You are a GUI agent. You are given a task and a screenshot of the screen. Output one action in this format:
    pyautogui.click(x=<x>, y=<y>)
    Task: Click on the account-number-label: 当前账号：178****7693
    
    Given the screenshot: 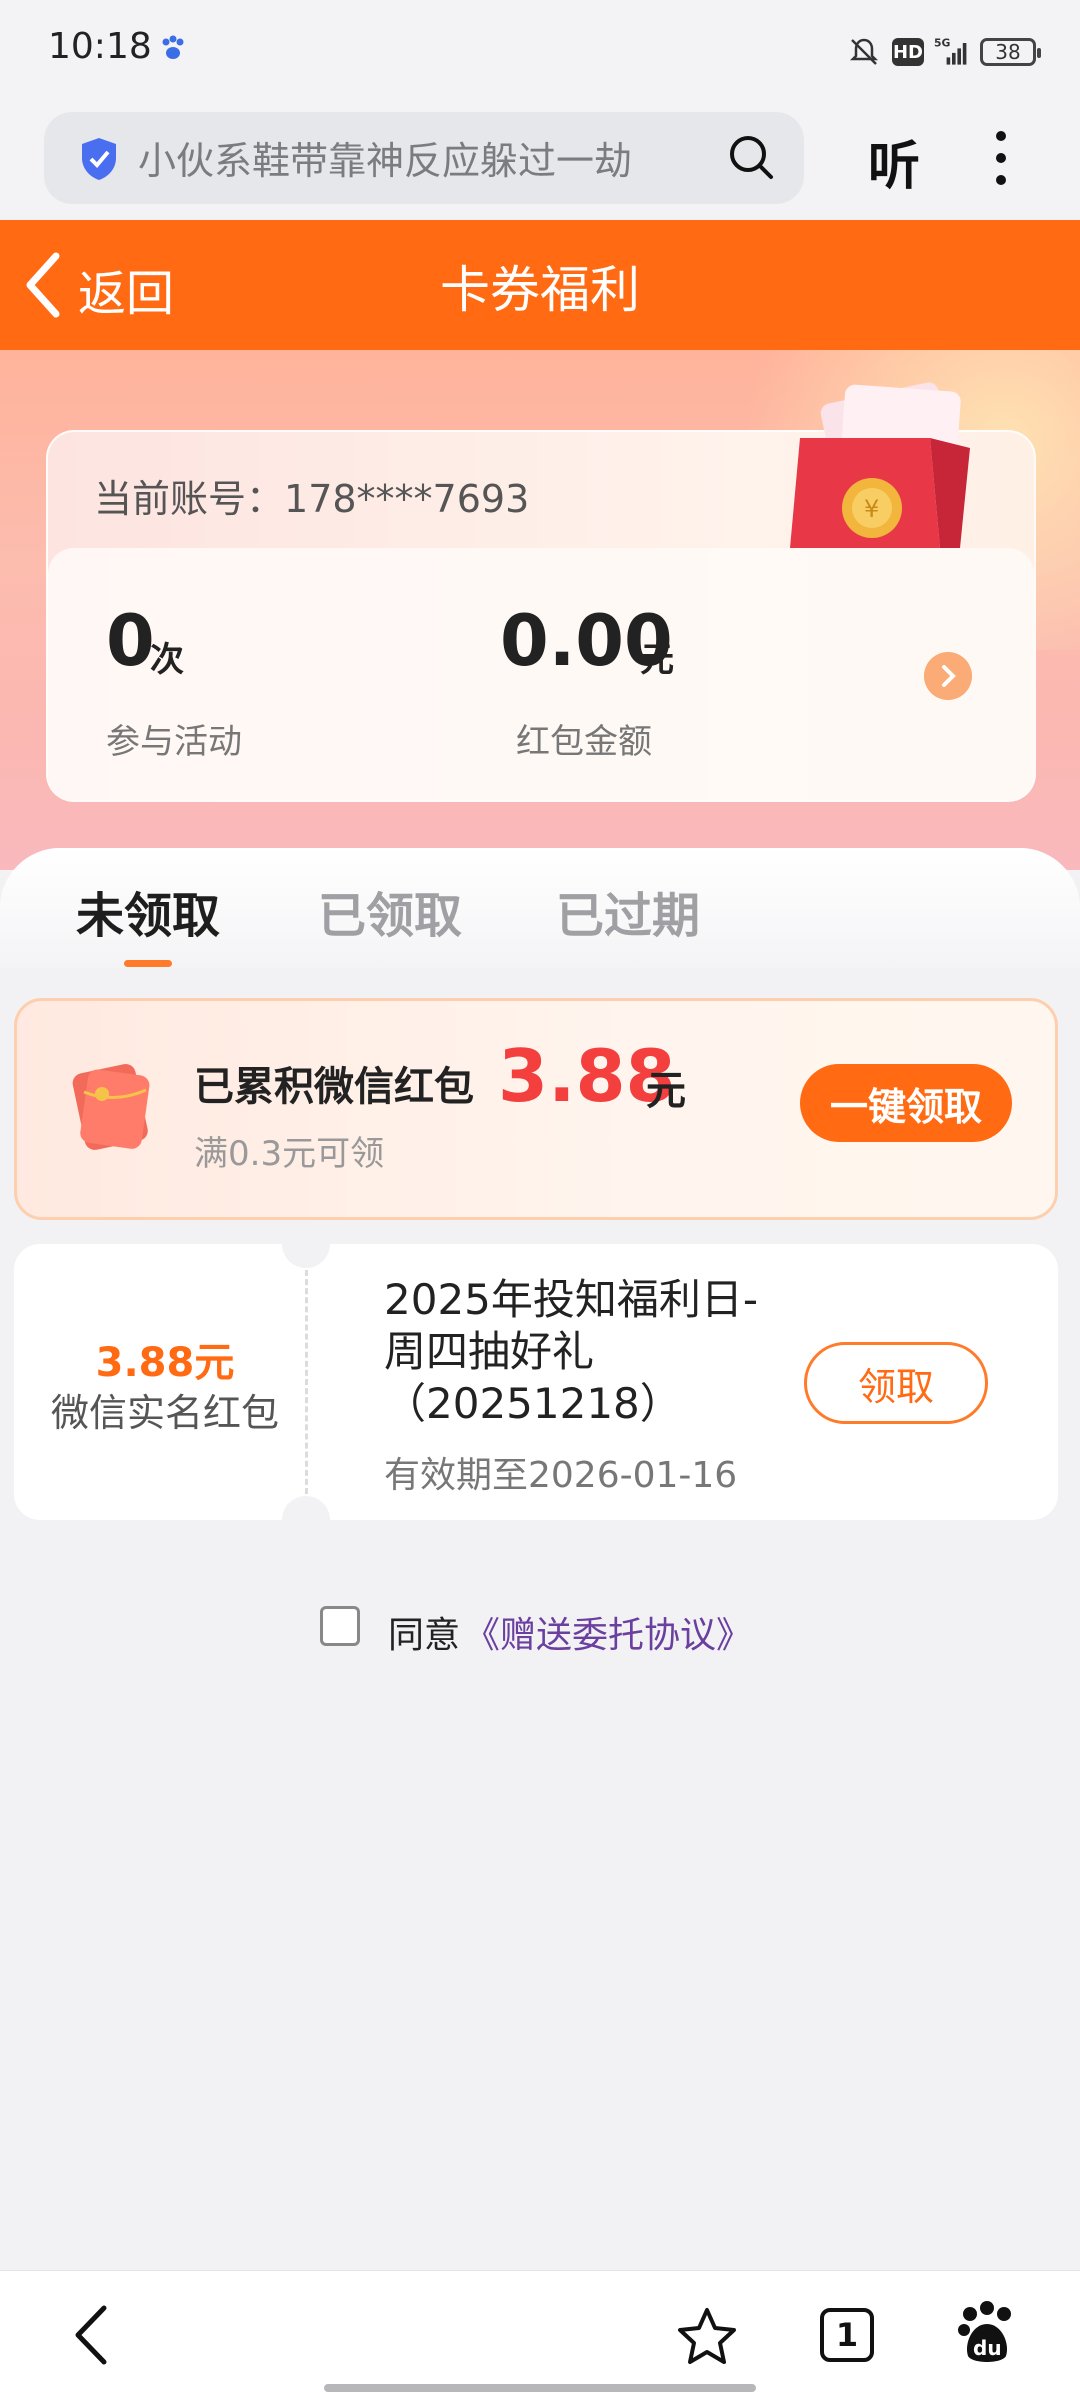 What is the action you would take?
    pyautogui.click(x=311, y=495)
    